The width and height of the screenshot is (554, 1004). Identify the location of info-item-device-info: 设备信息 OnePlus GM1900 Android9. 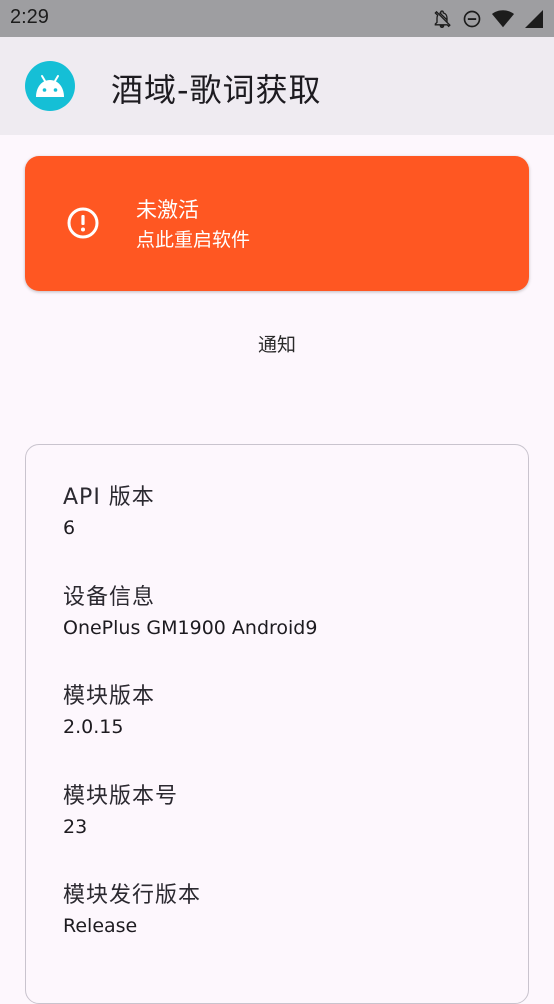
(190, 612).